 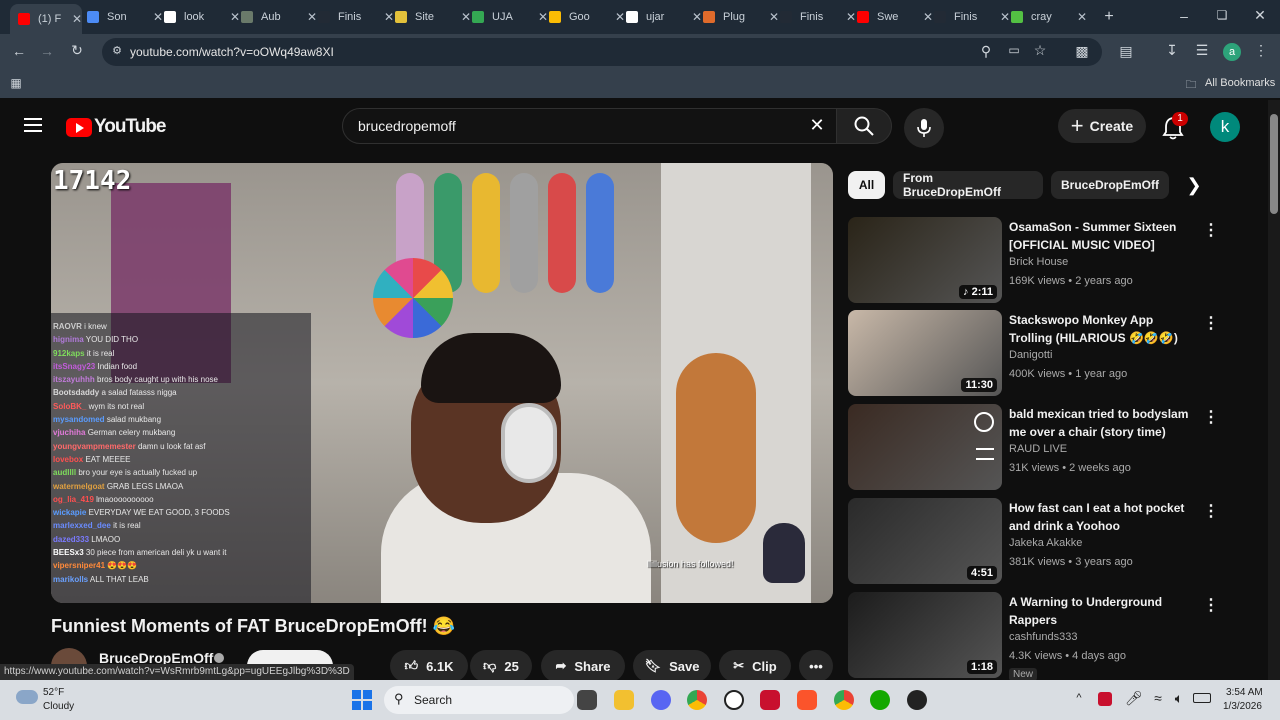 What do you see at coordinates (1242, 706) in the screenshot?
I see `clock-date: 1/3/2026` at bounding box center [1242, 706].